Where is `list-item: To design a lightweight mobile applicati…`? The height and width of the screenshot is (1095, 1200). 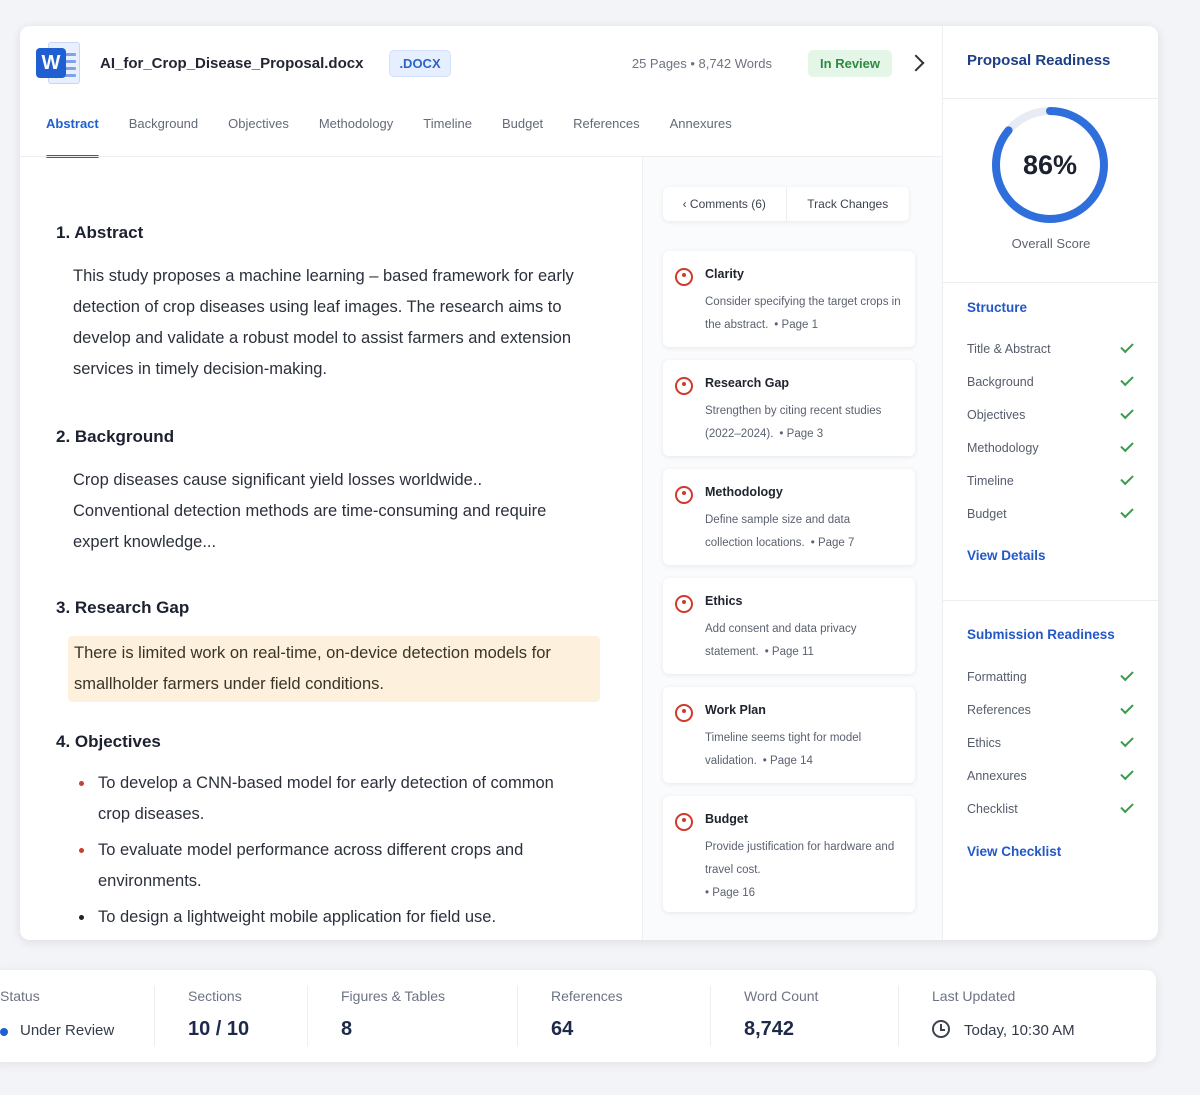 list-item: To design a lightweight mobile applicati… is located at coordinates (328, 917).